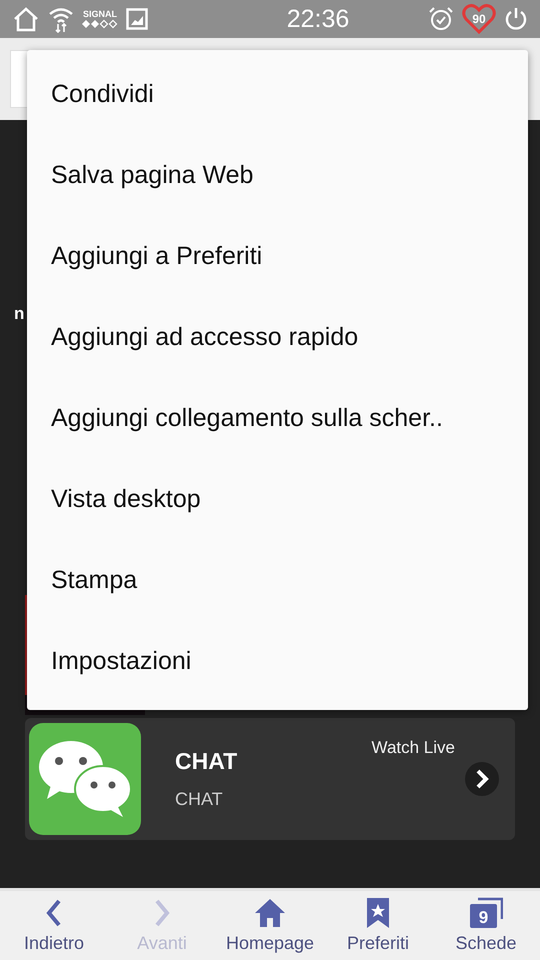  Describe the element at coordinates (486, 925) in the screenshot. I see `nav-button: 9 Schede` at that location.